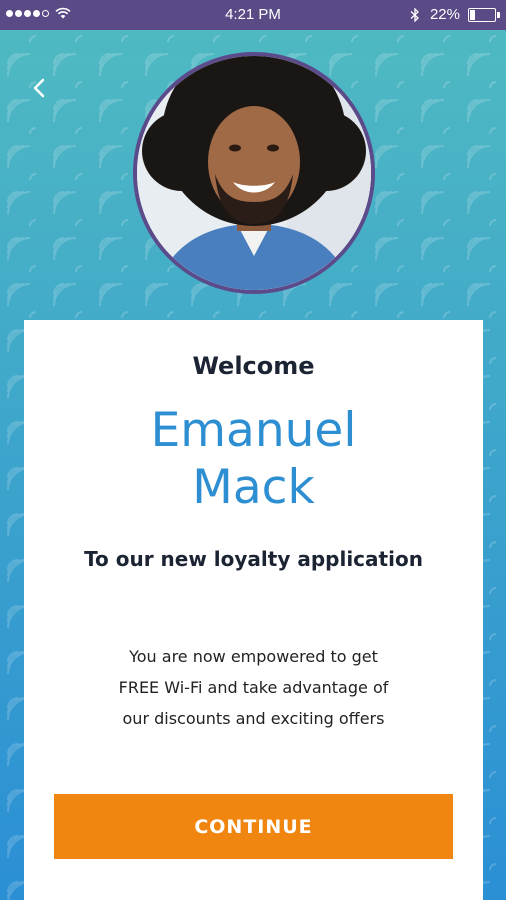 The width and height of the screenshot is (506, 900). I want to click on user-last-name: Mack, so click(253, 487).